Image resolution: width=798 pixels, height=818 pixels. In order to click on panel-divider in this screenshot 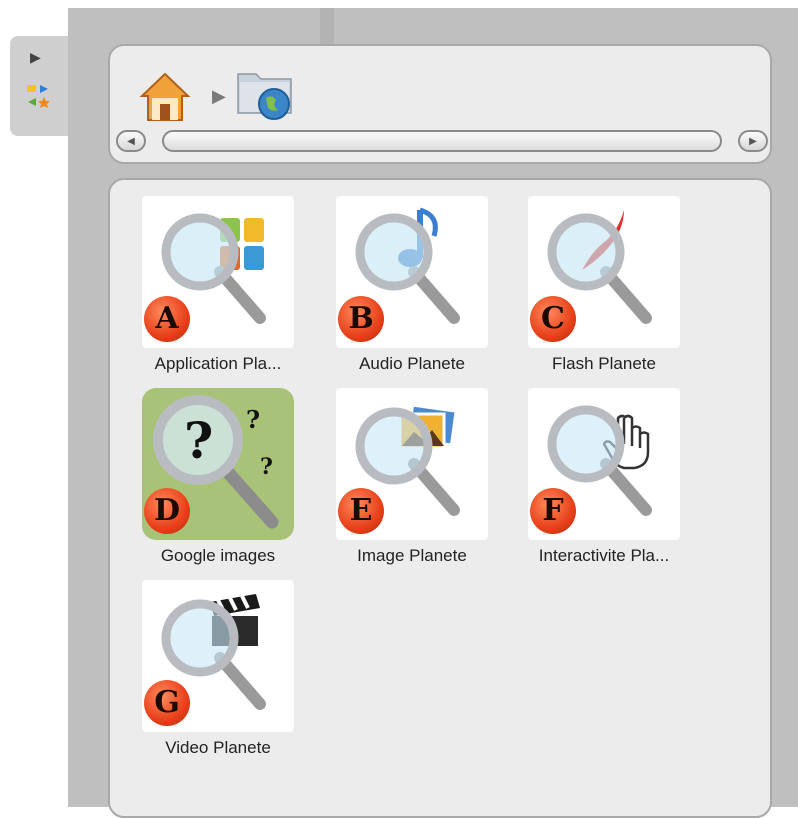, I will do `click(327, 28)`.